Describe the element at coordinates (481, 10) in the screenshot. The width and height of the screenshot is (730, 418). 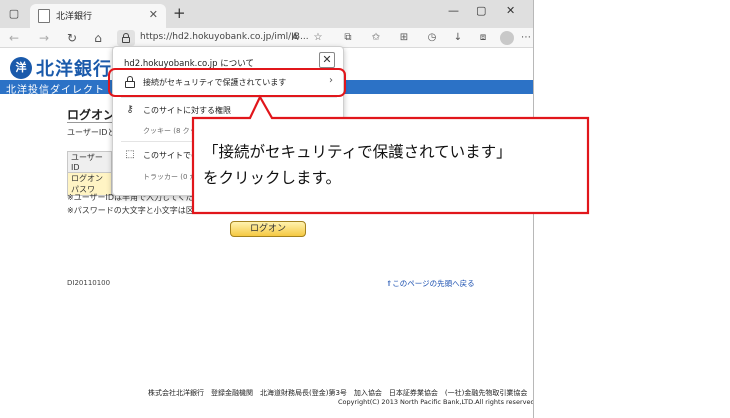
I see `maximize-icon: ▢` at that location.